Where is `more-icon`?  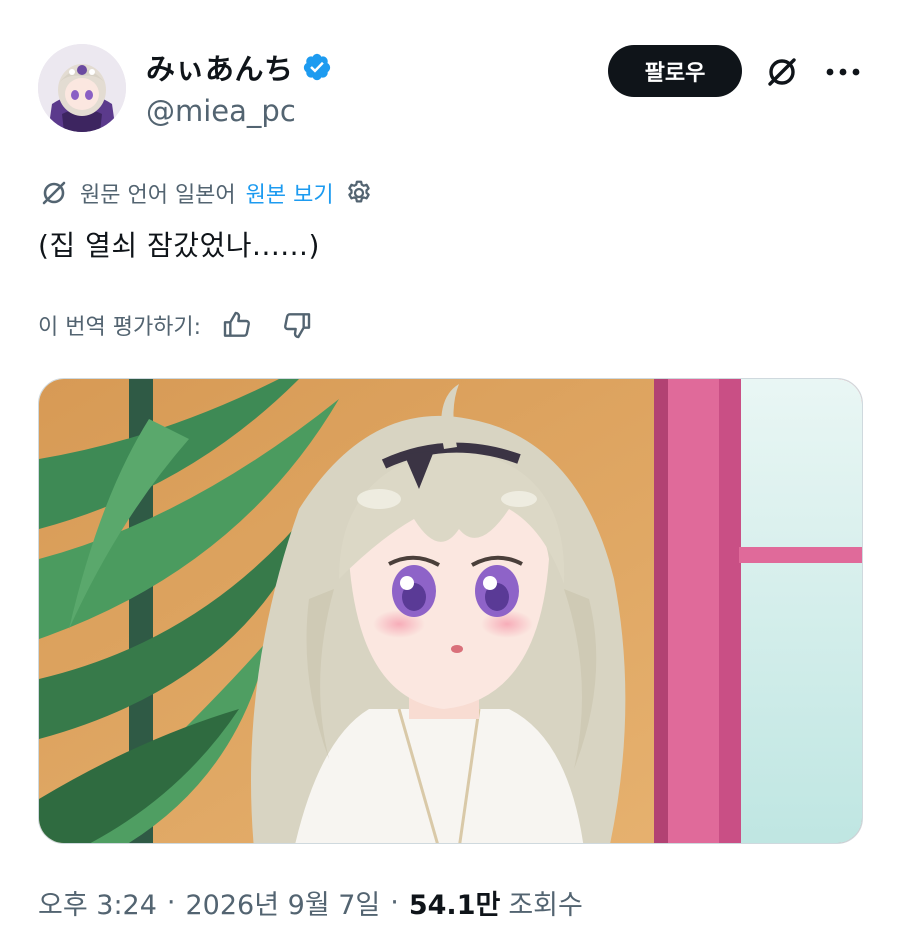 more-icon is located at coordinates (843, 72).